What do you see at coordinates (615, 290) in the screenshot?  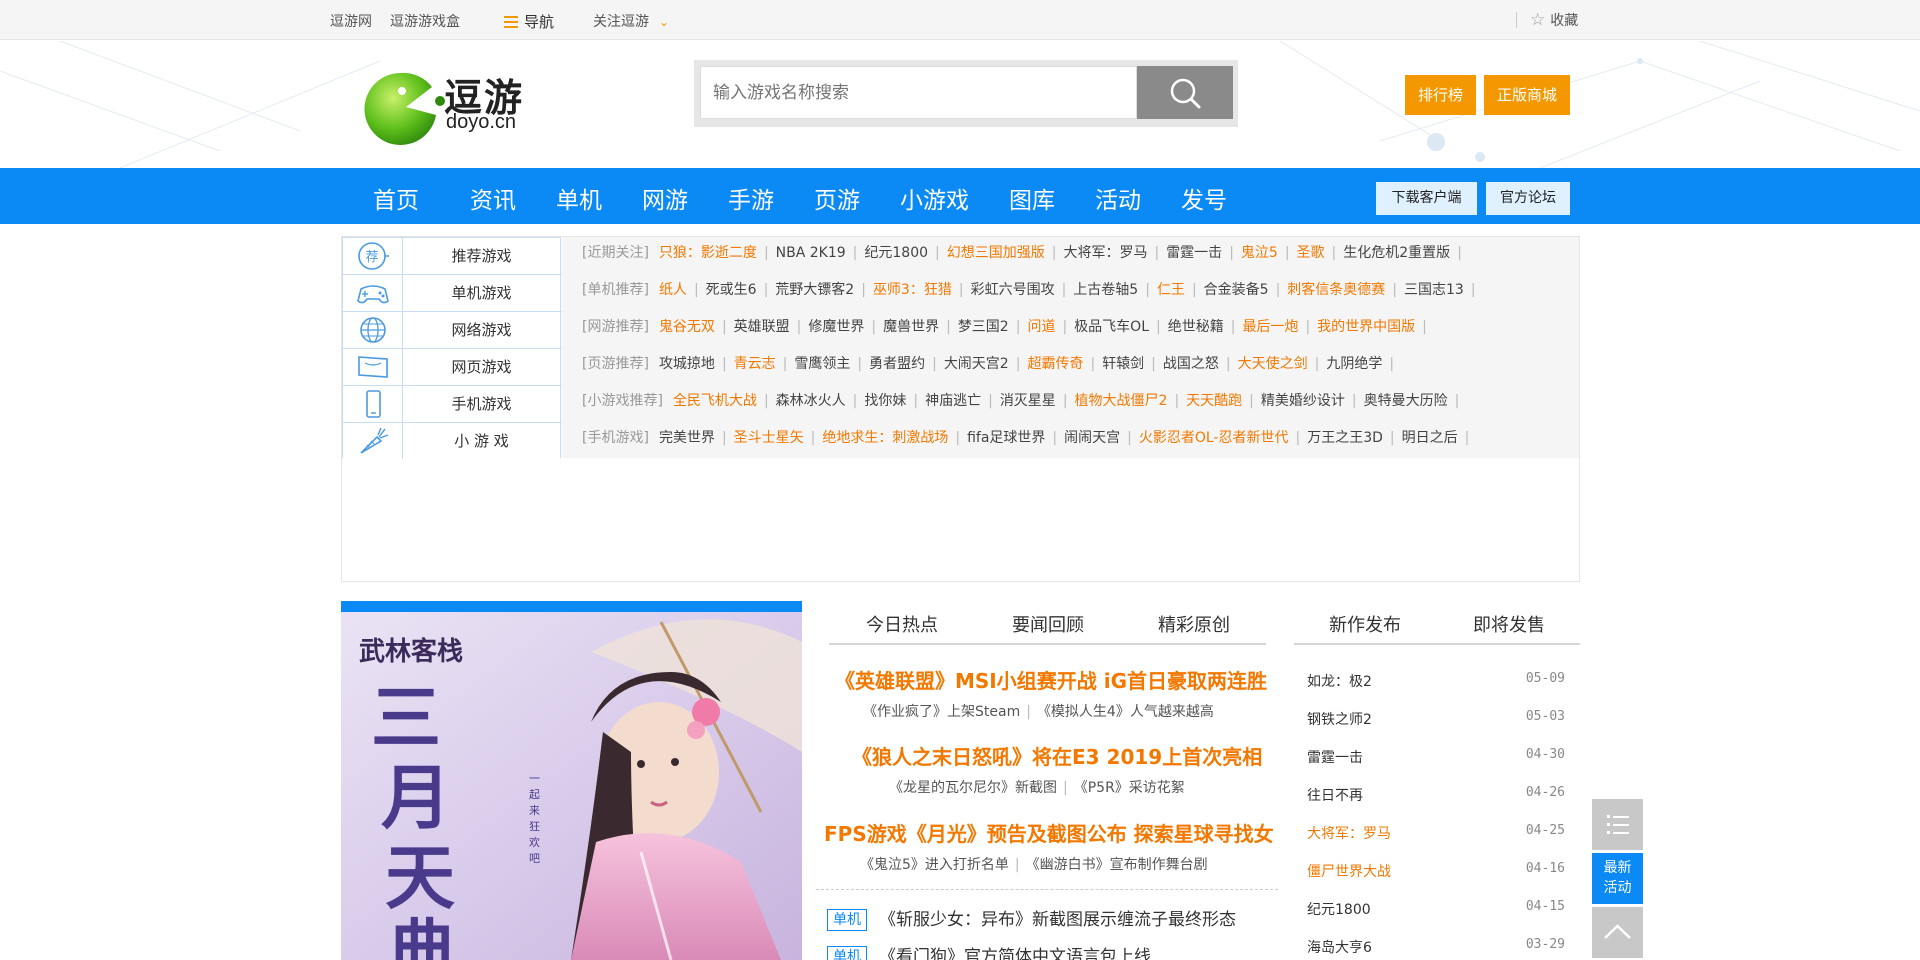 I see `row-tag: [单机推荐]` at bounding box center [615, 290].